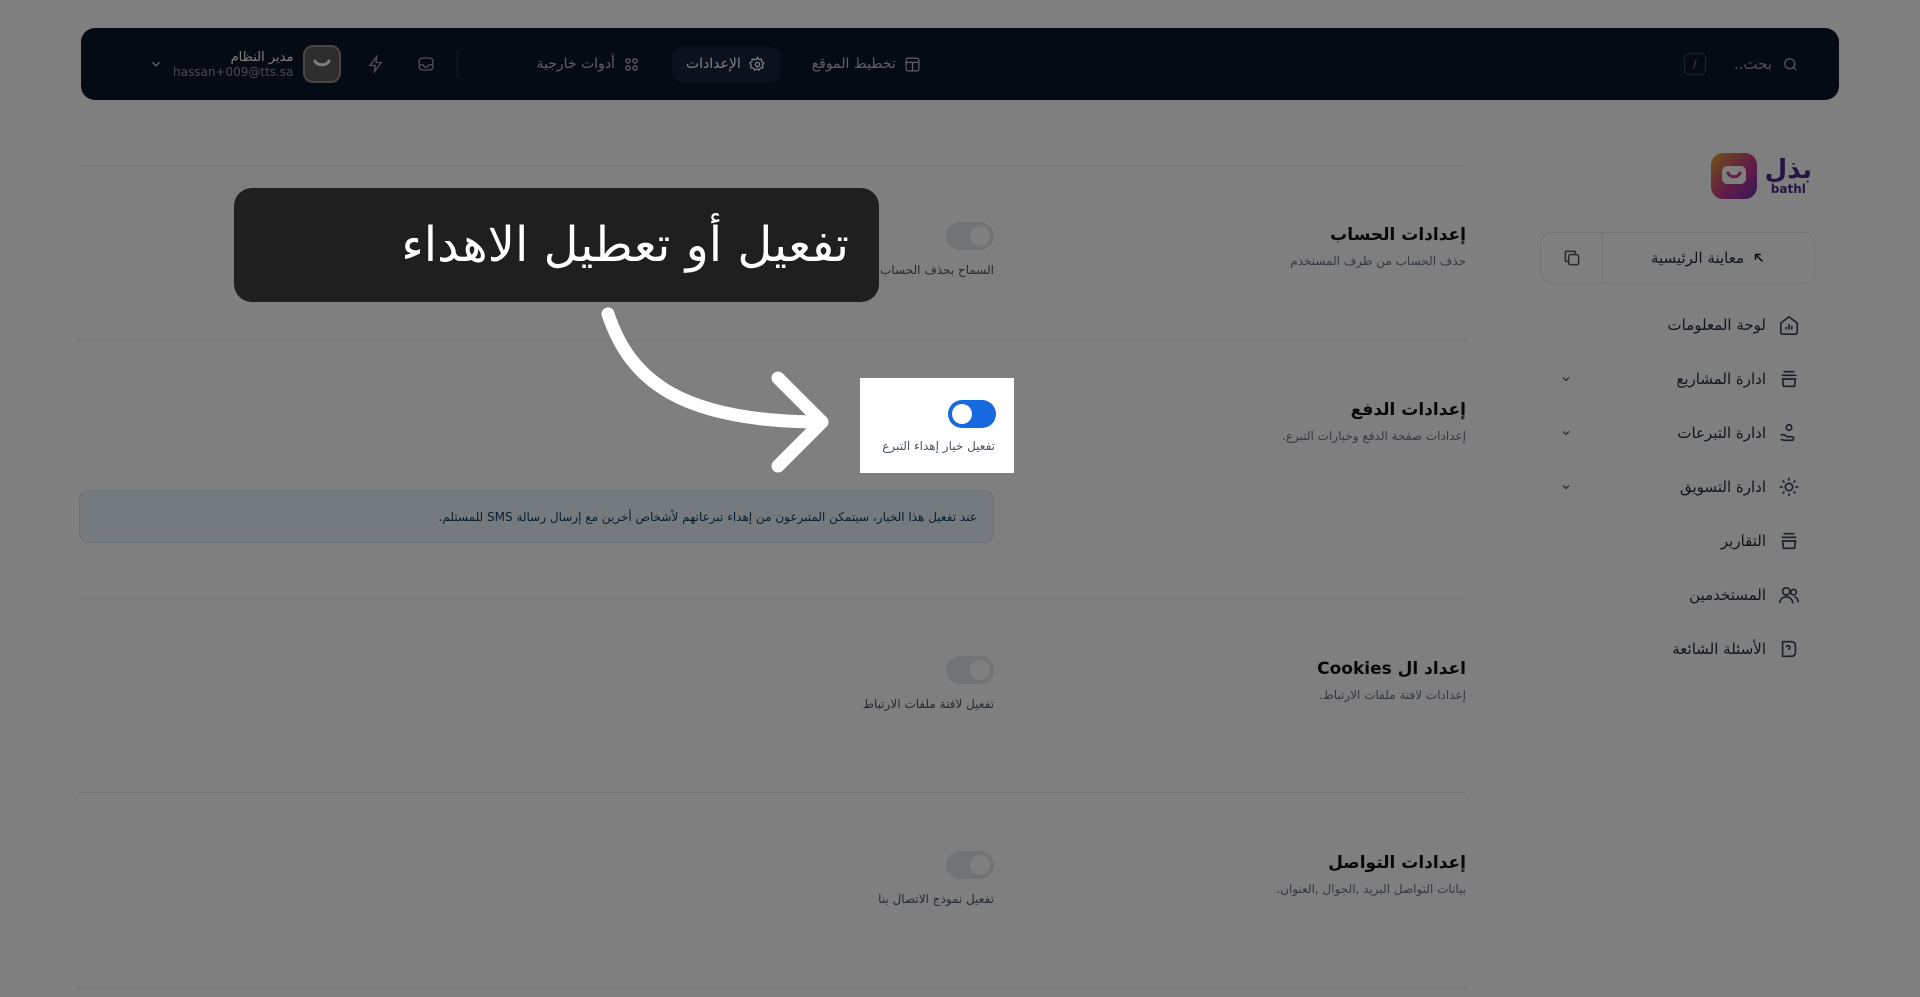  I want to click on pointer-arrow-icon, so click(715, 390).